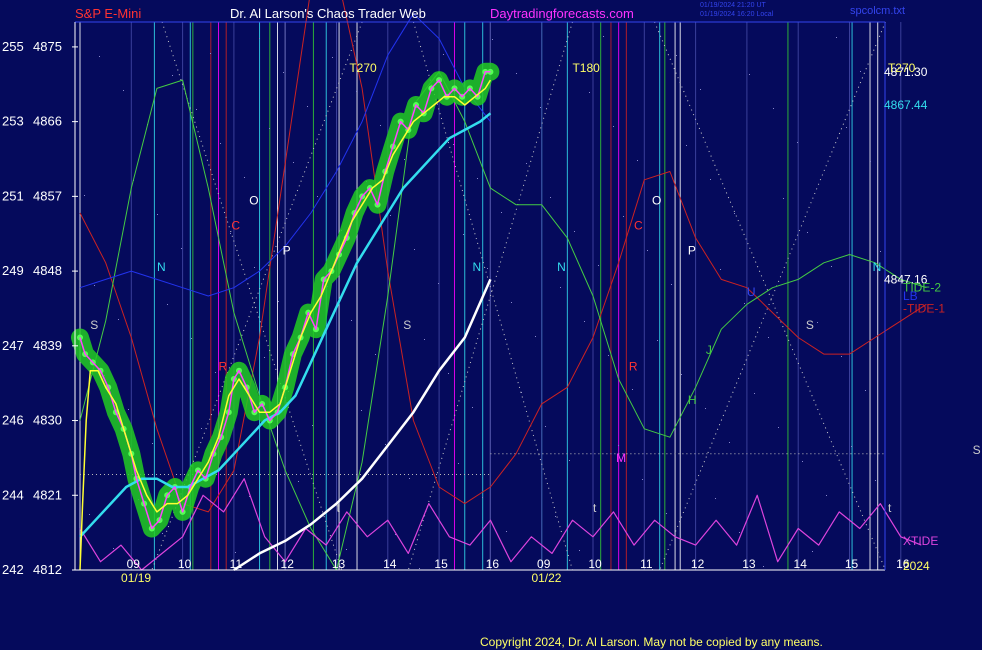 The height and width of the screenshot is (650, 982). Describe the element at coordinates (562, 13) in the screenshot. I see `site-link: Daytradingforecasts.com` at that location.